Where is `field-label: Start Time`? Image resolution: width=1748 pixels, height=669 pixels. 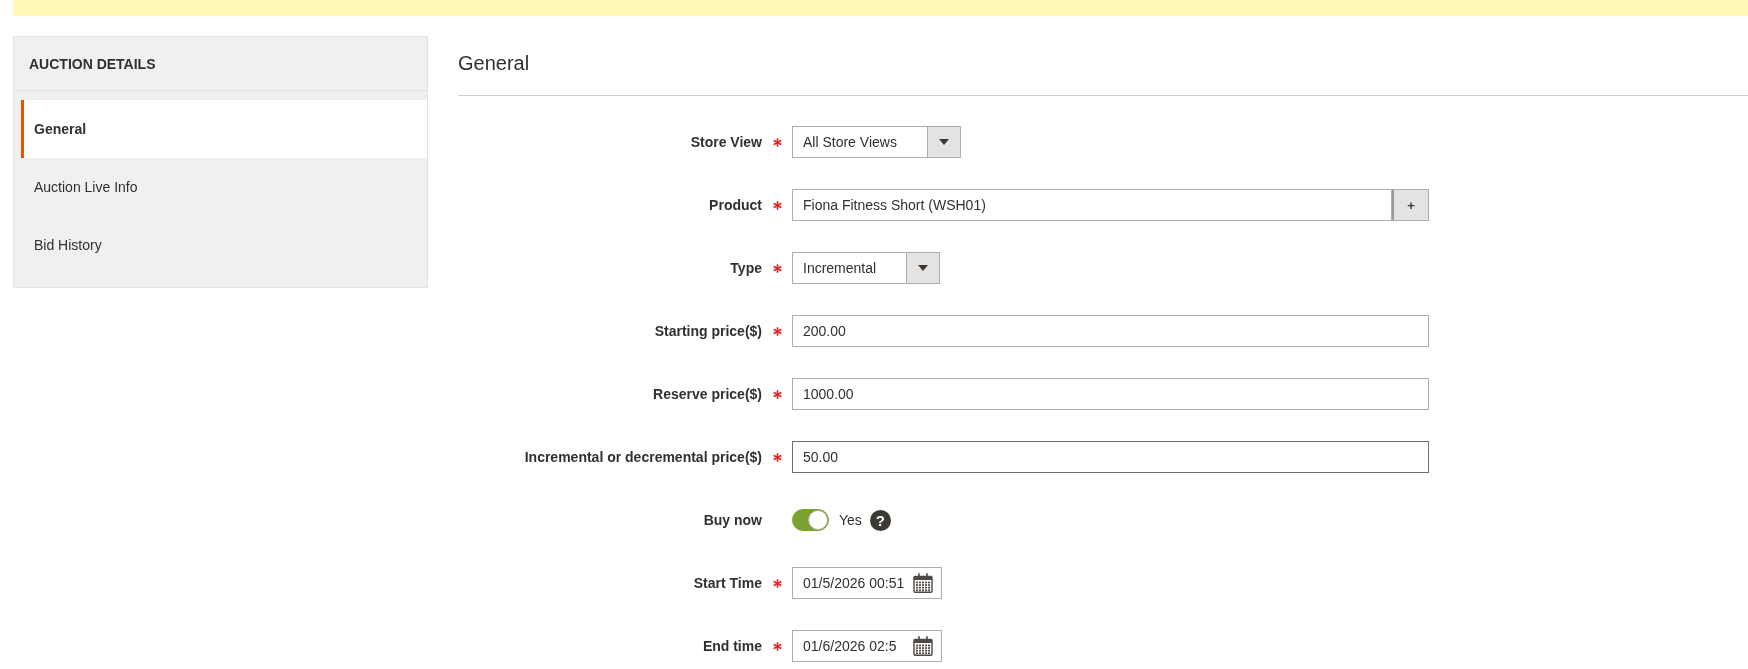 field-label: Start Time is located at coordinates (727, 583).